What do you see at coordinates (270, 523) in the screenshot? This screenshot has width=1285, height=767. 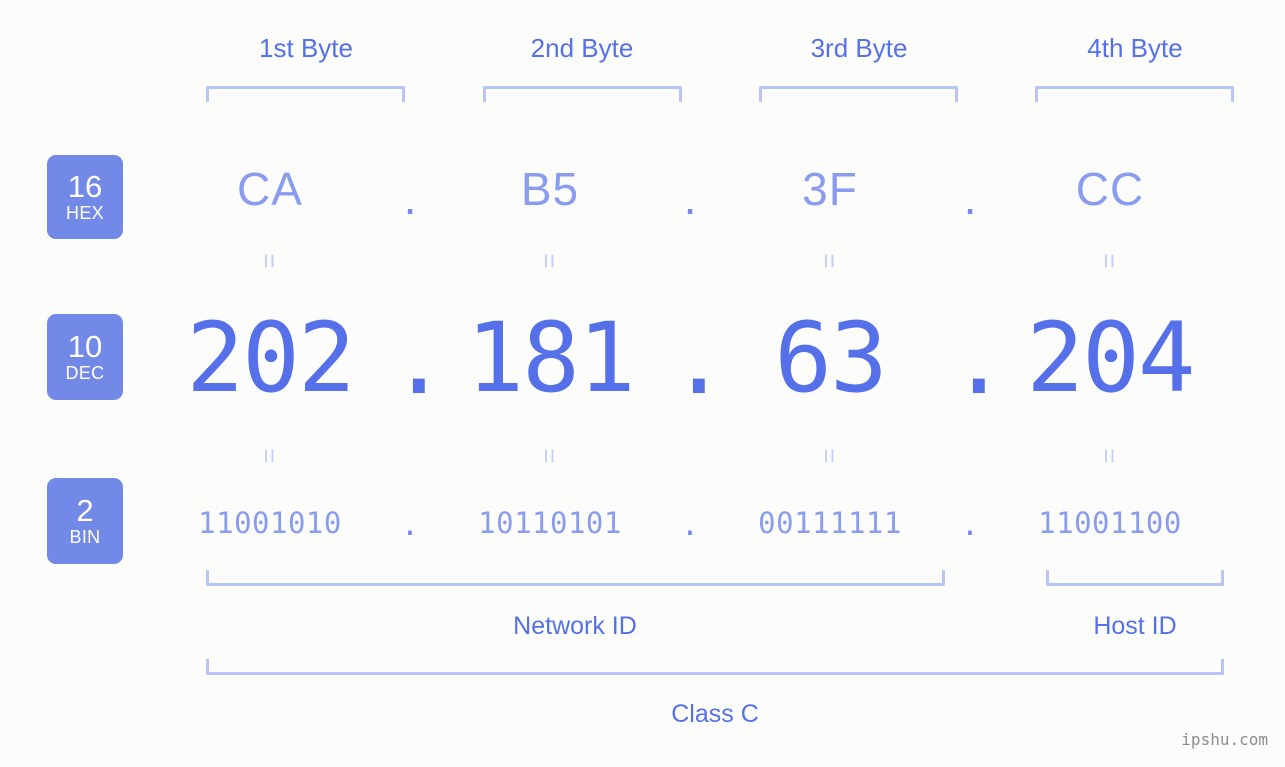 I see `binary-byte-1: 11001010` at bounding box center [270, 523].